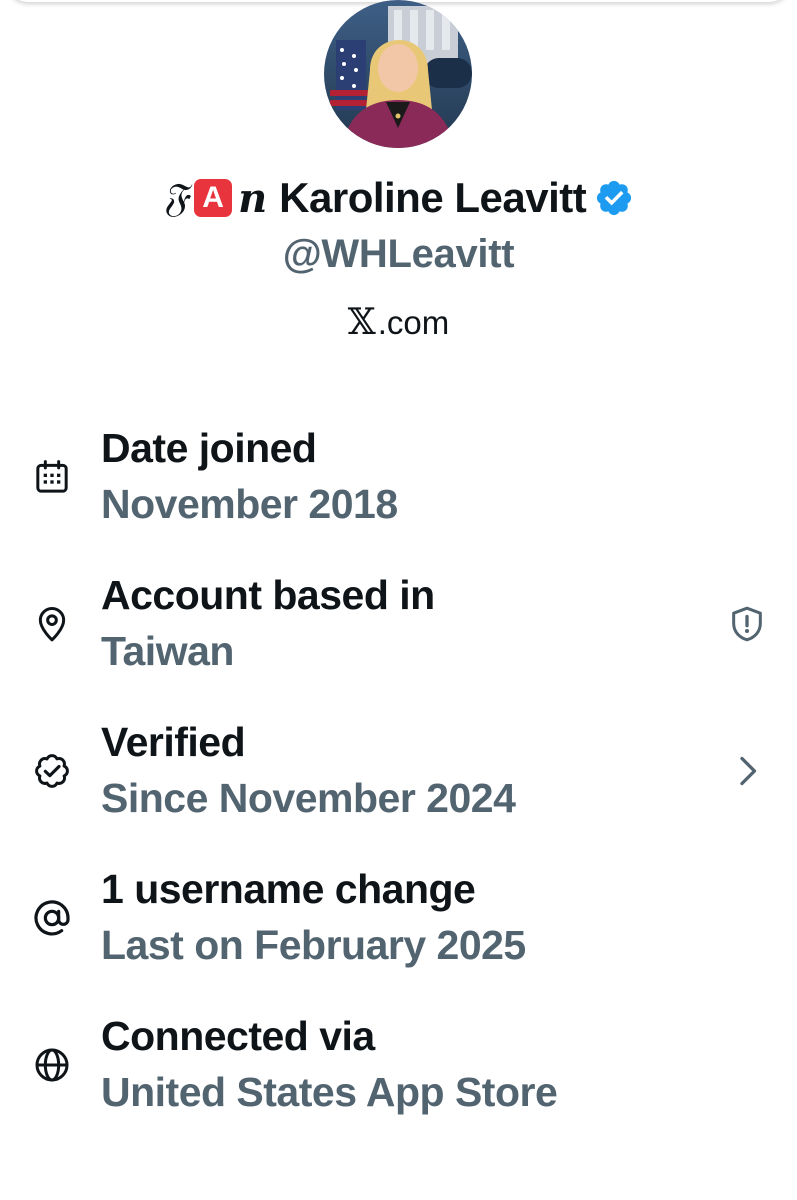 The height and width of the screenshot is (1200, 797). Describe the element at coordinates (52, 624) in the screenshot. I see `location-pin-icon` at that location.